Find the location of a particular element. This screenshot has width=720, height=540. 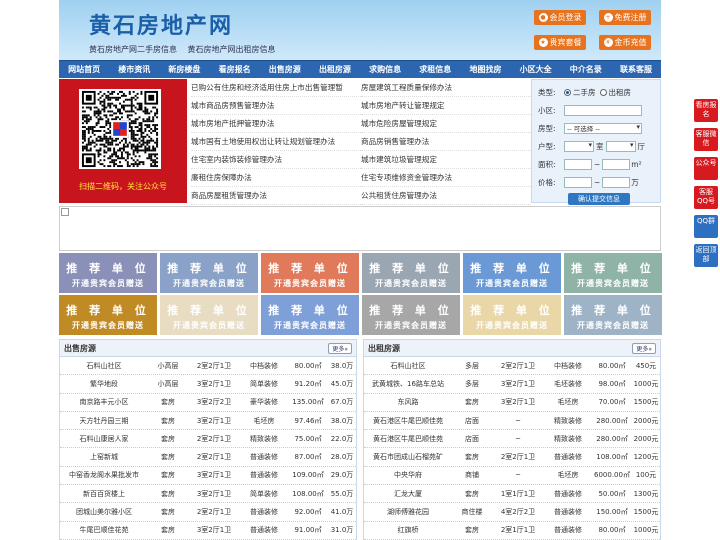

policy-link: 公共租赁住房管理办法 is located at coordinates (446, 196).